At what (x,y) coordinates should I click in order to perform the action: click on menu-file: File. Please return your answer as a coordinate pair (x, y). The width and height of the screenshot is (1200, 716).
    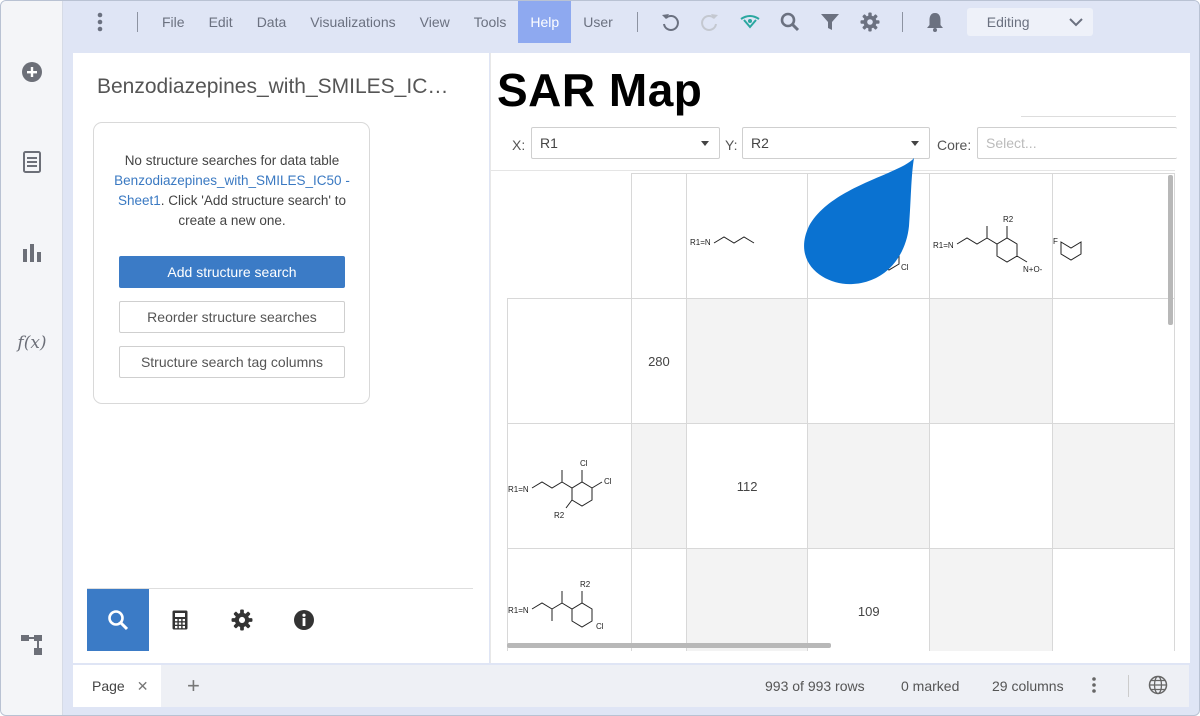
    Looking at the image, I should click on (173, 22).